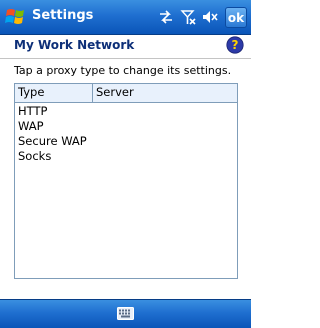  I want to click on page-header: My Work Network ?, so click(125, 47).